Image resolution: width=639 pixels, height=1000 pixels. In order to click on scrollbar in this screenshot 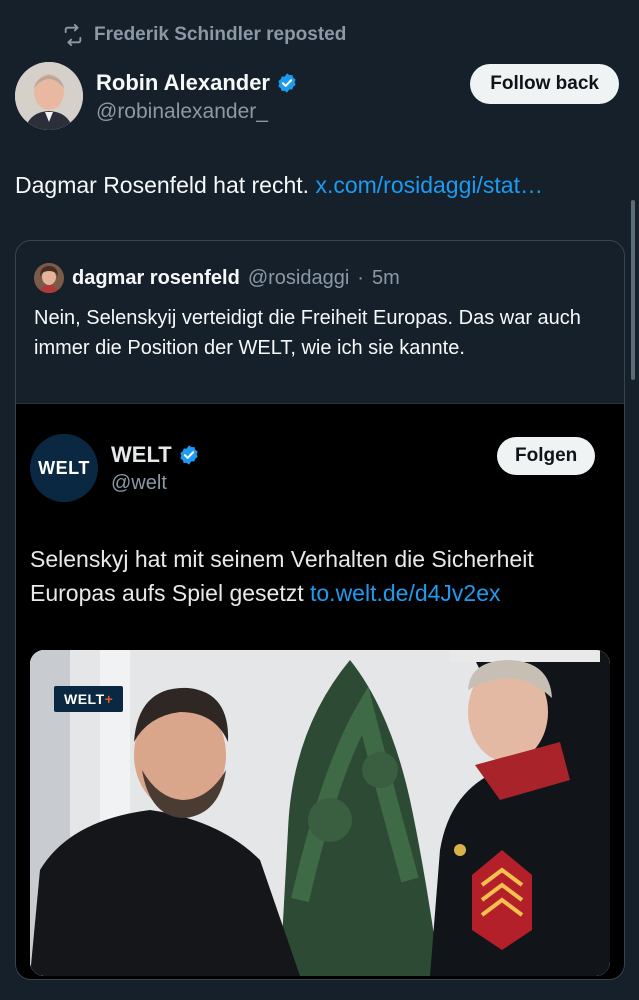, I will do `click(633, 290)`.